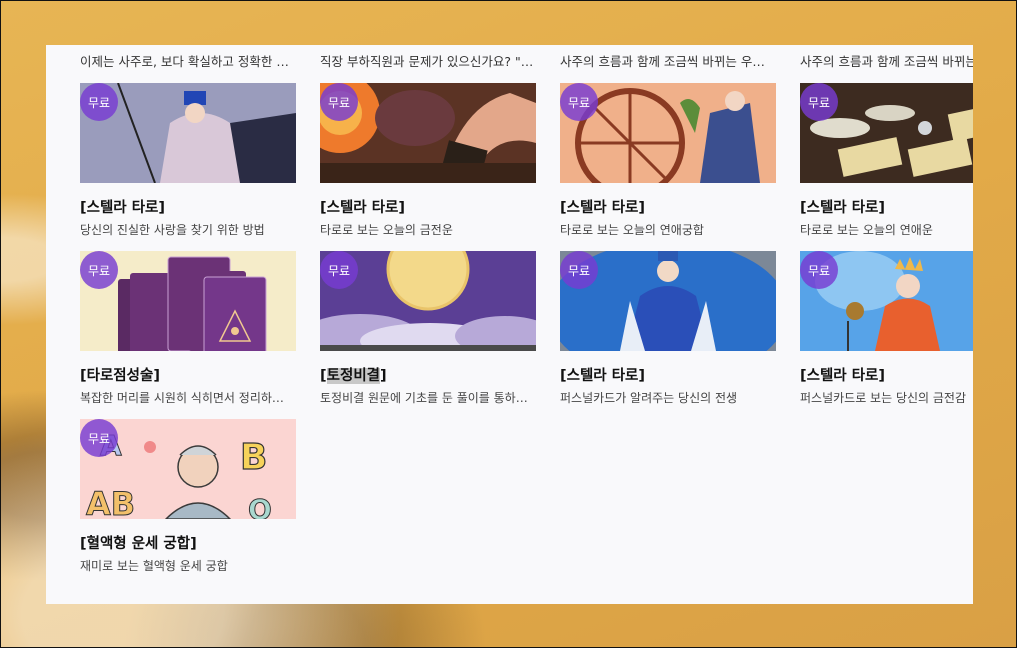 Image resolution: width=1017 pixels, height=648 pixels. Describe the element at coordinates (428, 374) in the screenshot. I see `card-title: [토정비결]` at that location.